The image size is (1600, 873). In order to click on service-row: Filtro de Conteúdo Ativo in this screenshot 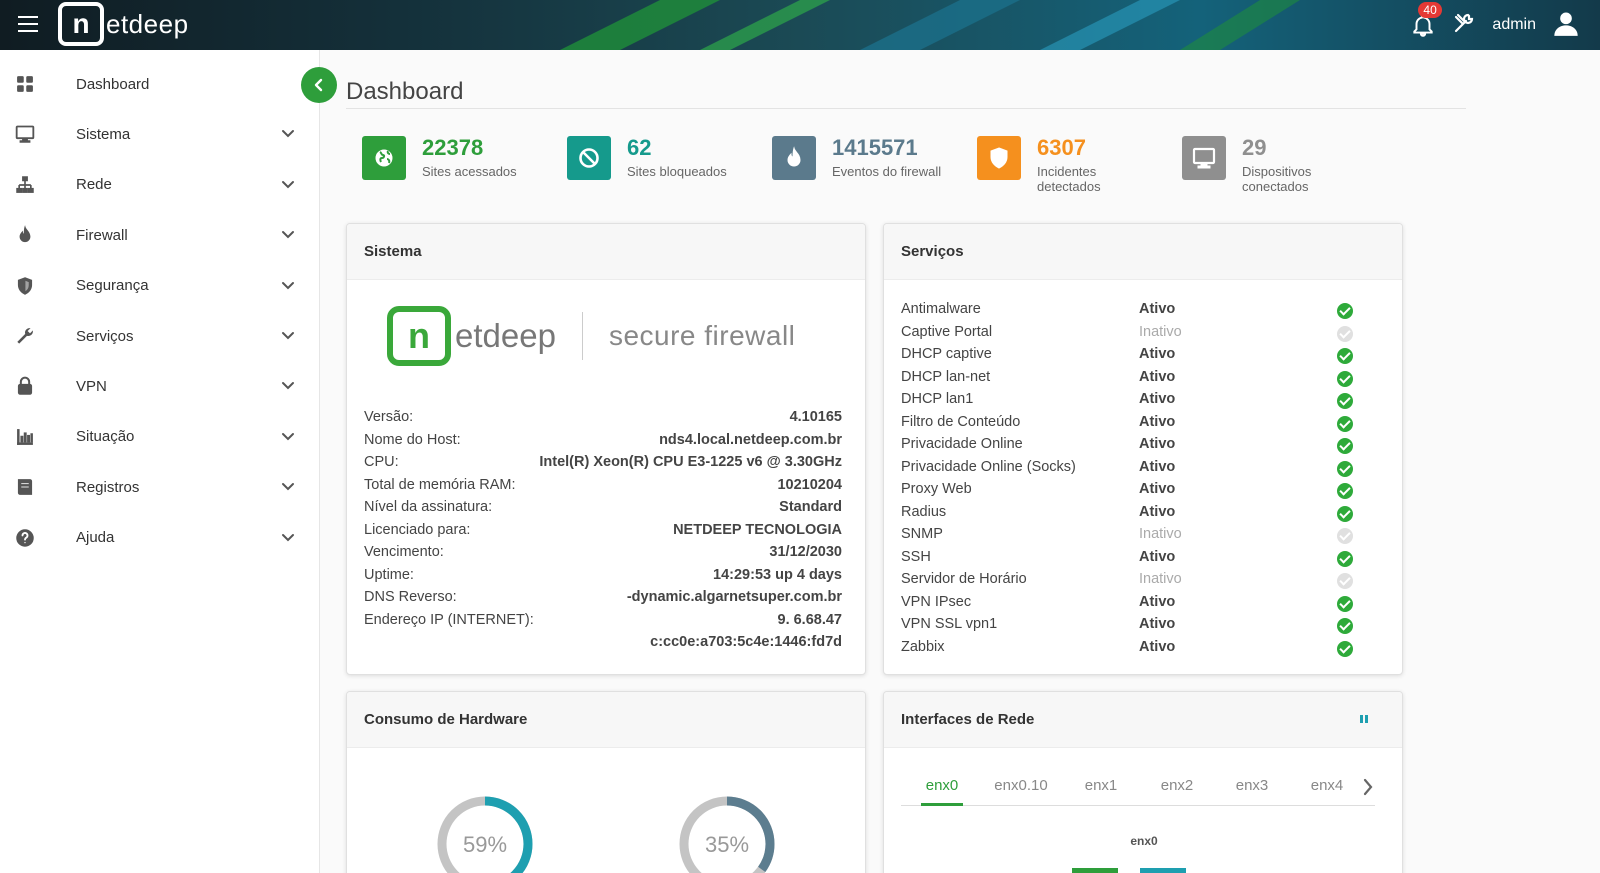, I will do `click(1131, 425)`.